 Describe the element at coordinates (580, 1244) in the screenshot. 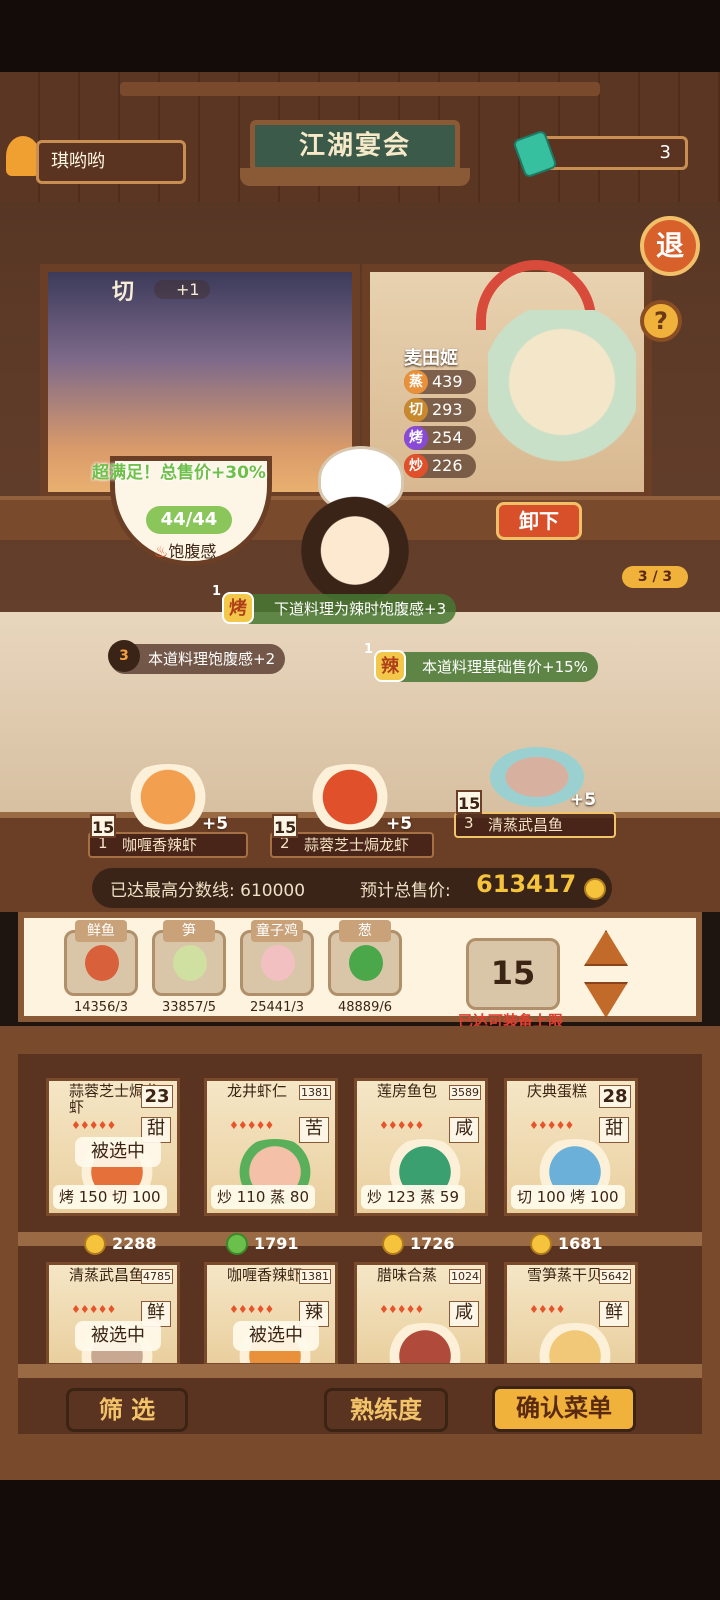

I see `recipe-price: 1681` at that location.